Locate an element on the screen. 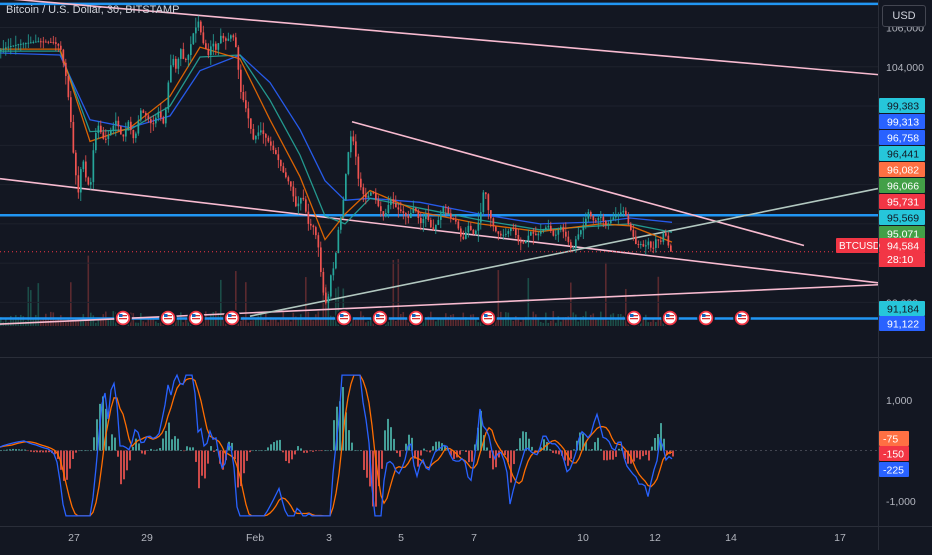 The width and height of the screenshot is (932, 555). price-label-text: 96,758 is located at coordinates (903, 139).